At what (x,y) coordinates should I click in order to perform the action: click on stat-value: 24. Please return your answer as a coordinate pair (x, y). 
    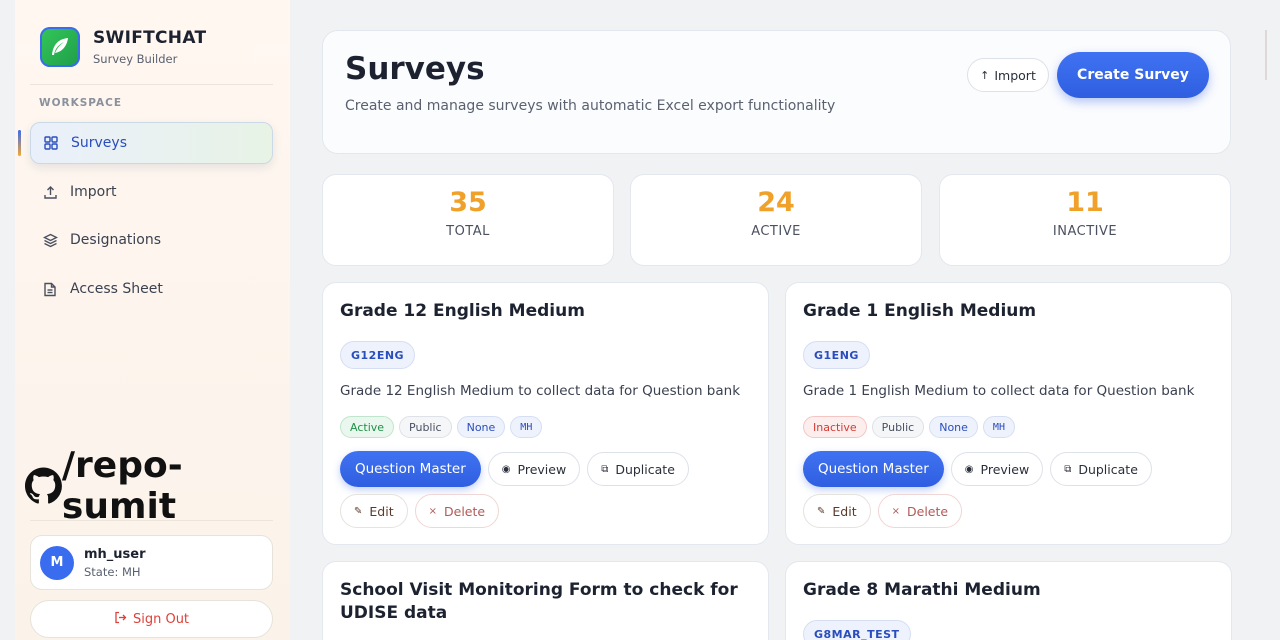
    Looking at the image, I should click on (776, 202).